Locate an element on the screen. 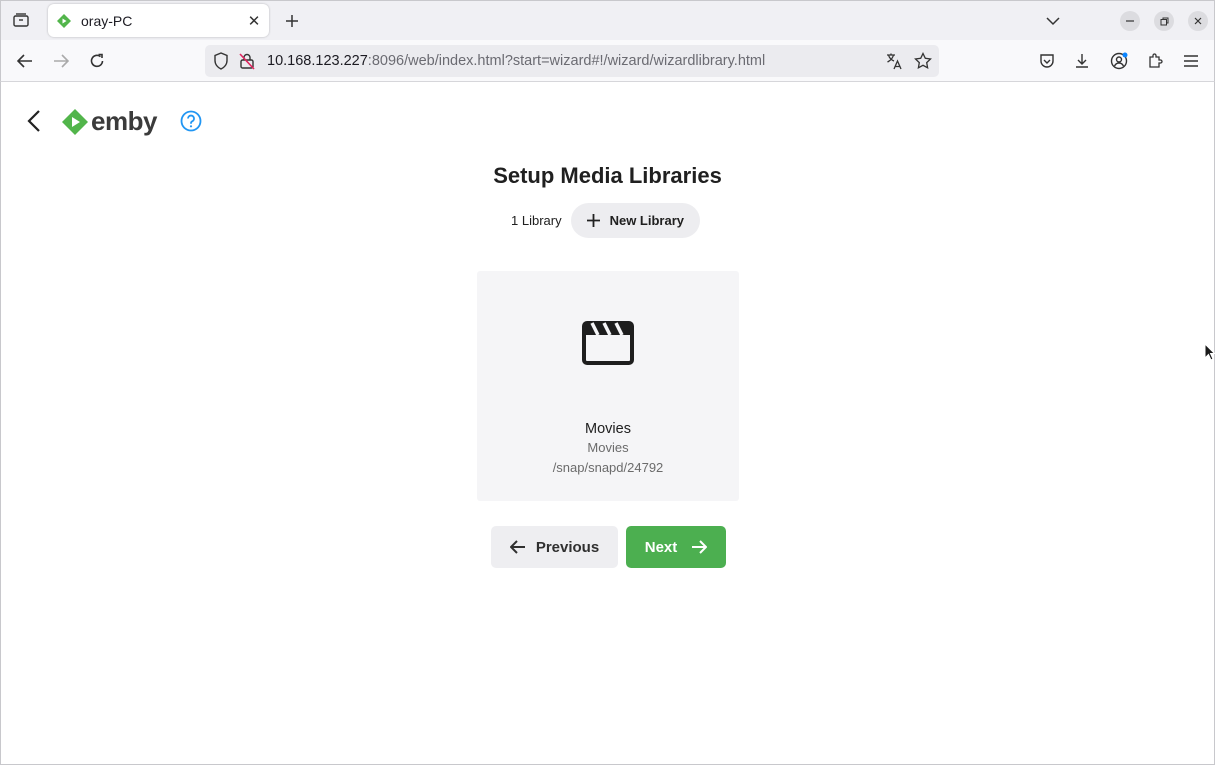 Image resolution: width=1215 pixels, height=765 pixels. emby-logo: emby is located at coordinates (109, 121).